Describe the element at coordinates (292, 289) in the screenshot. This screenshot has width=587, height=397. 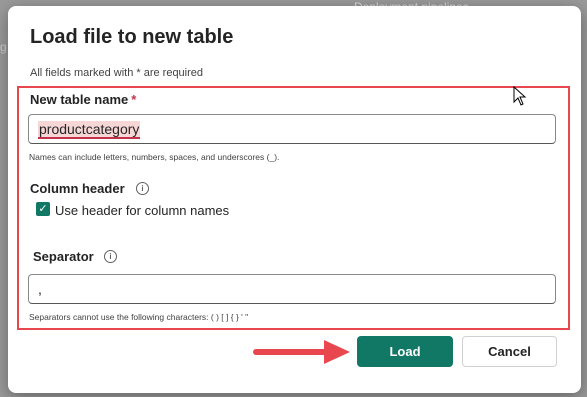
I see `separator-input` at that location.